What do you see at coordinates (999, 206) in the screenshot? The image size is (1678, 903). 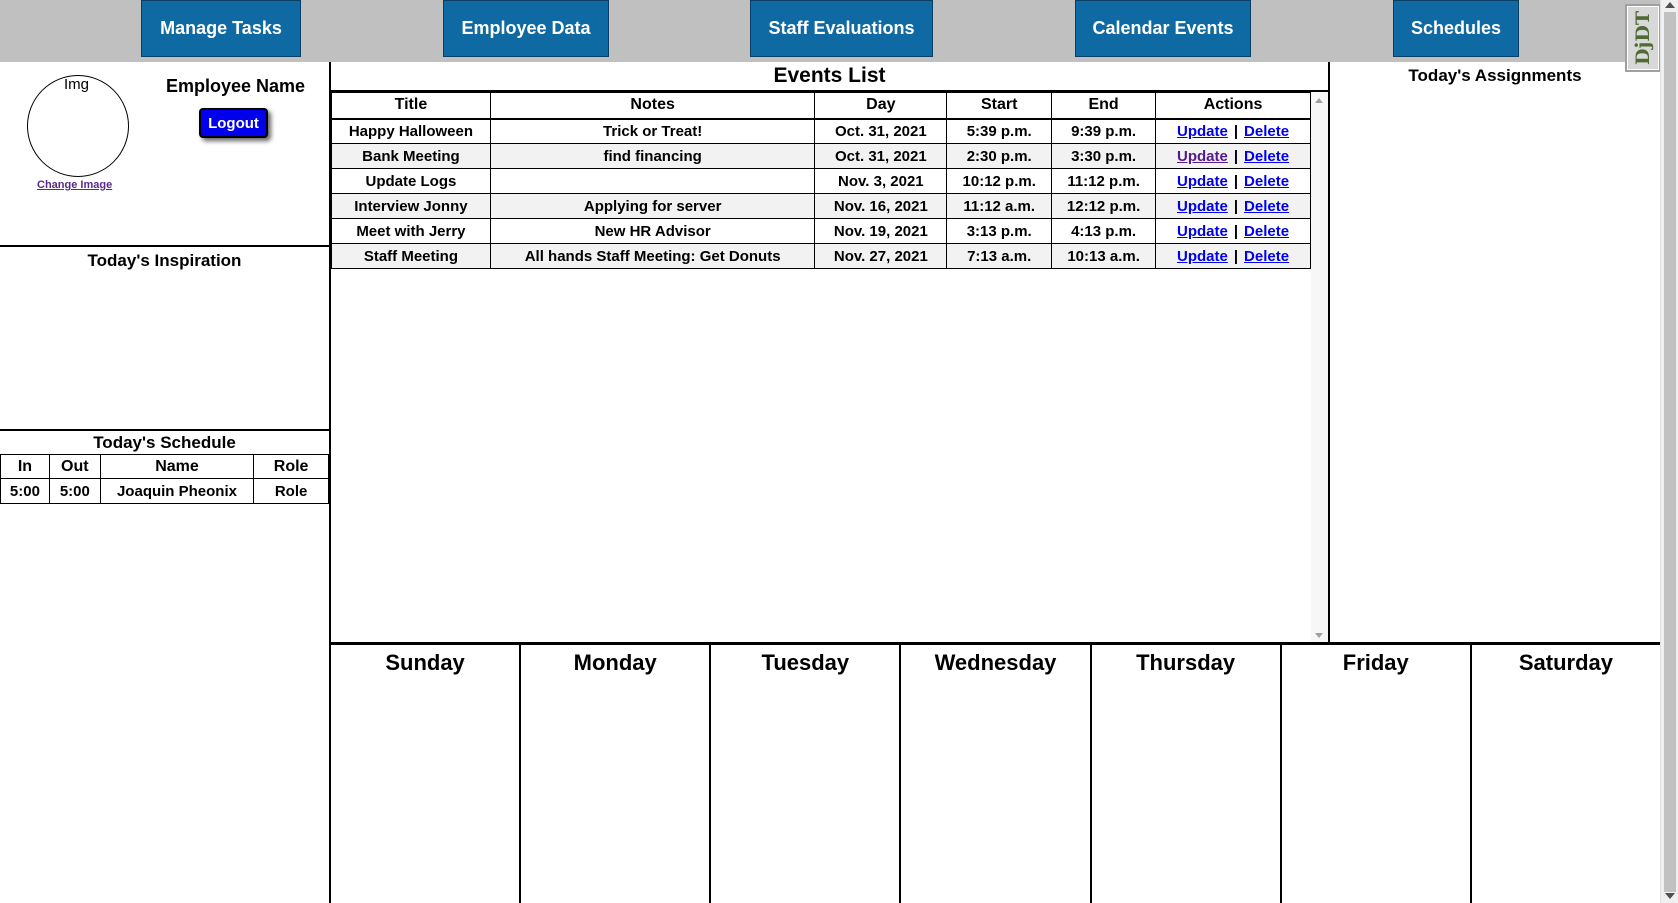 I see `event-start: 11:12 a.m.` at bounding box center [999, 206].